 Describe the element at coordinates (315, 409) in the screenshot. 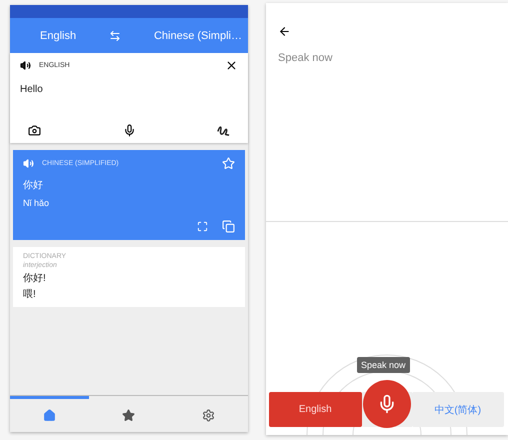

I see `language-button: English` at that location.